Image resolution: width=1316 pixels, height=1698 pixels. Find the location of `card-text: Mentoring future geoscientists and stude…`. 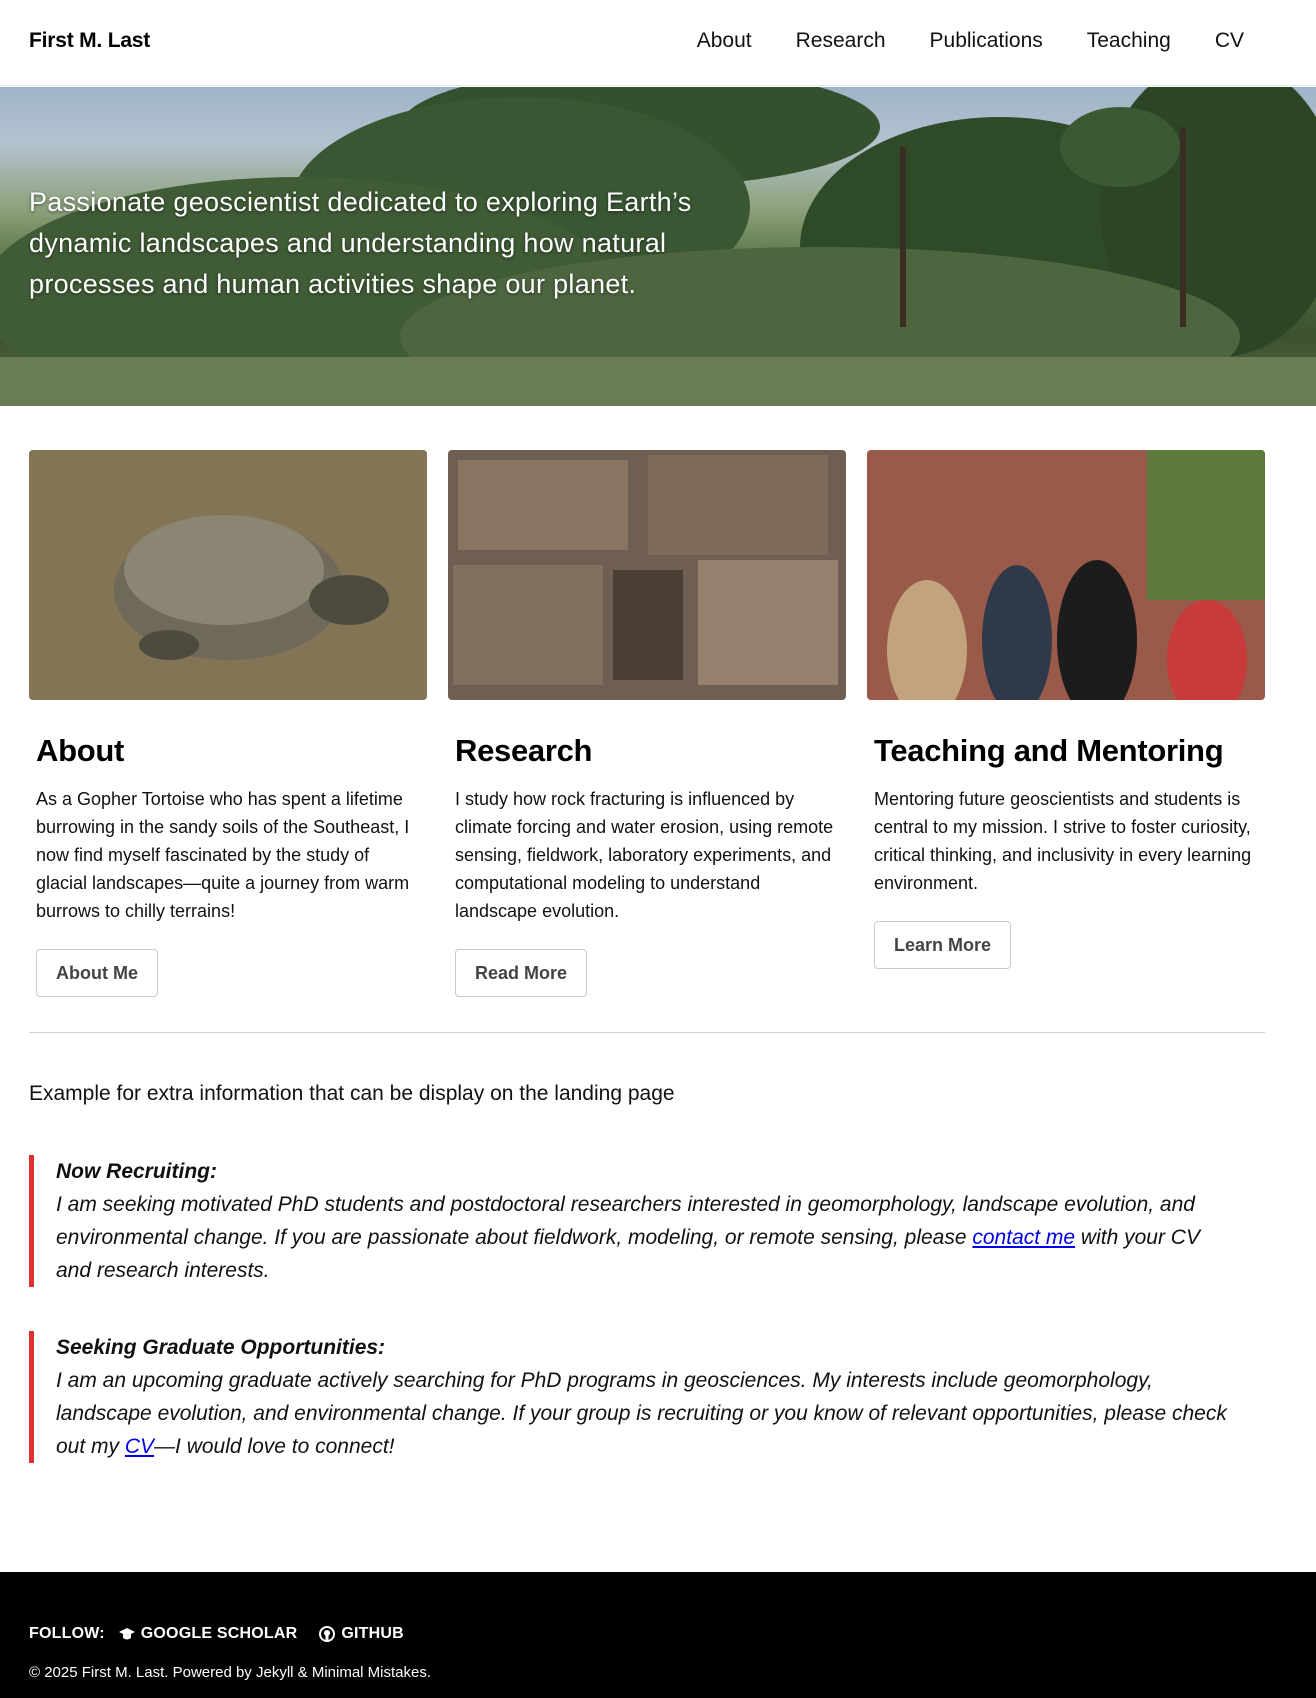

card-text: Mentoring future geoscientists and stude… is located at coordinates (1063, 841).